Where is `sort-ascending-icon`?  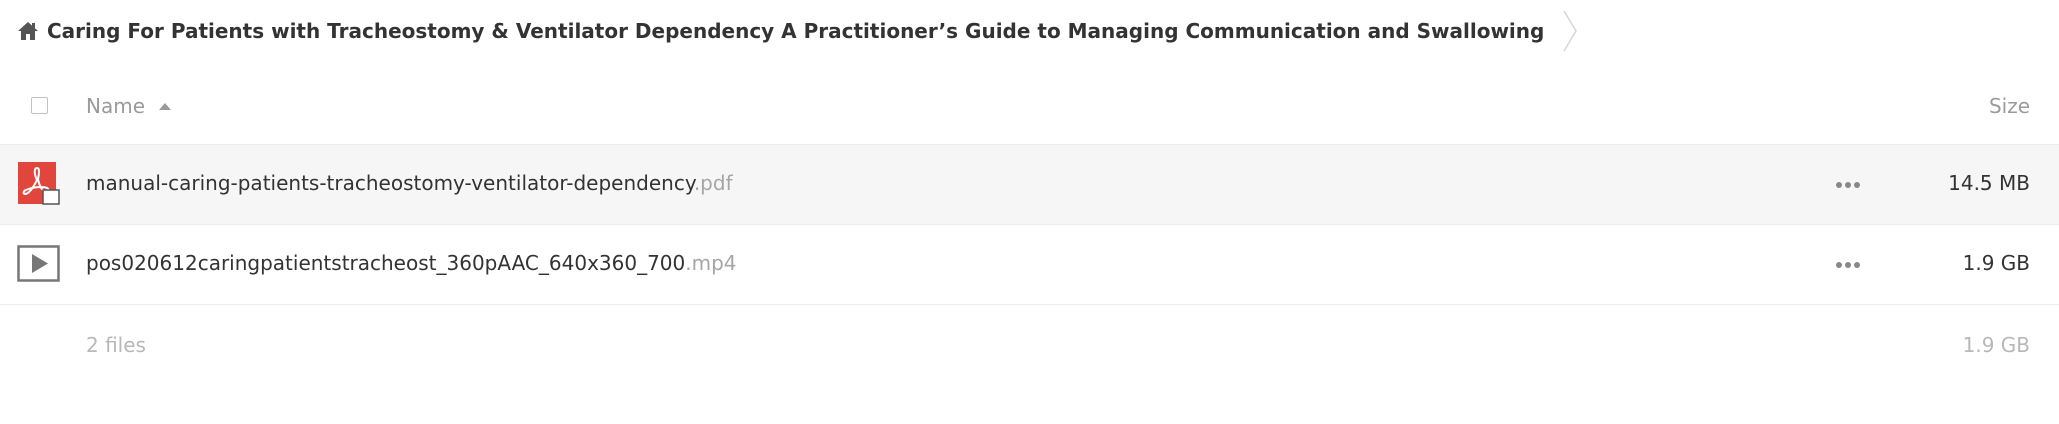
sort-ascending-icon is located at coordinates (165, 106).